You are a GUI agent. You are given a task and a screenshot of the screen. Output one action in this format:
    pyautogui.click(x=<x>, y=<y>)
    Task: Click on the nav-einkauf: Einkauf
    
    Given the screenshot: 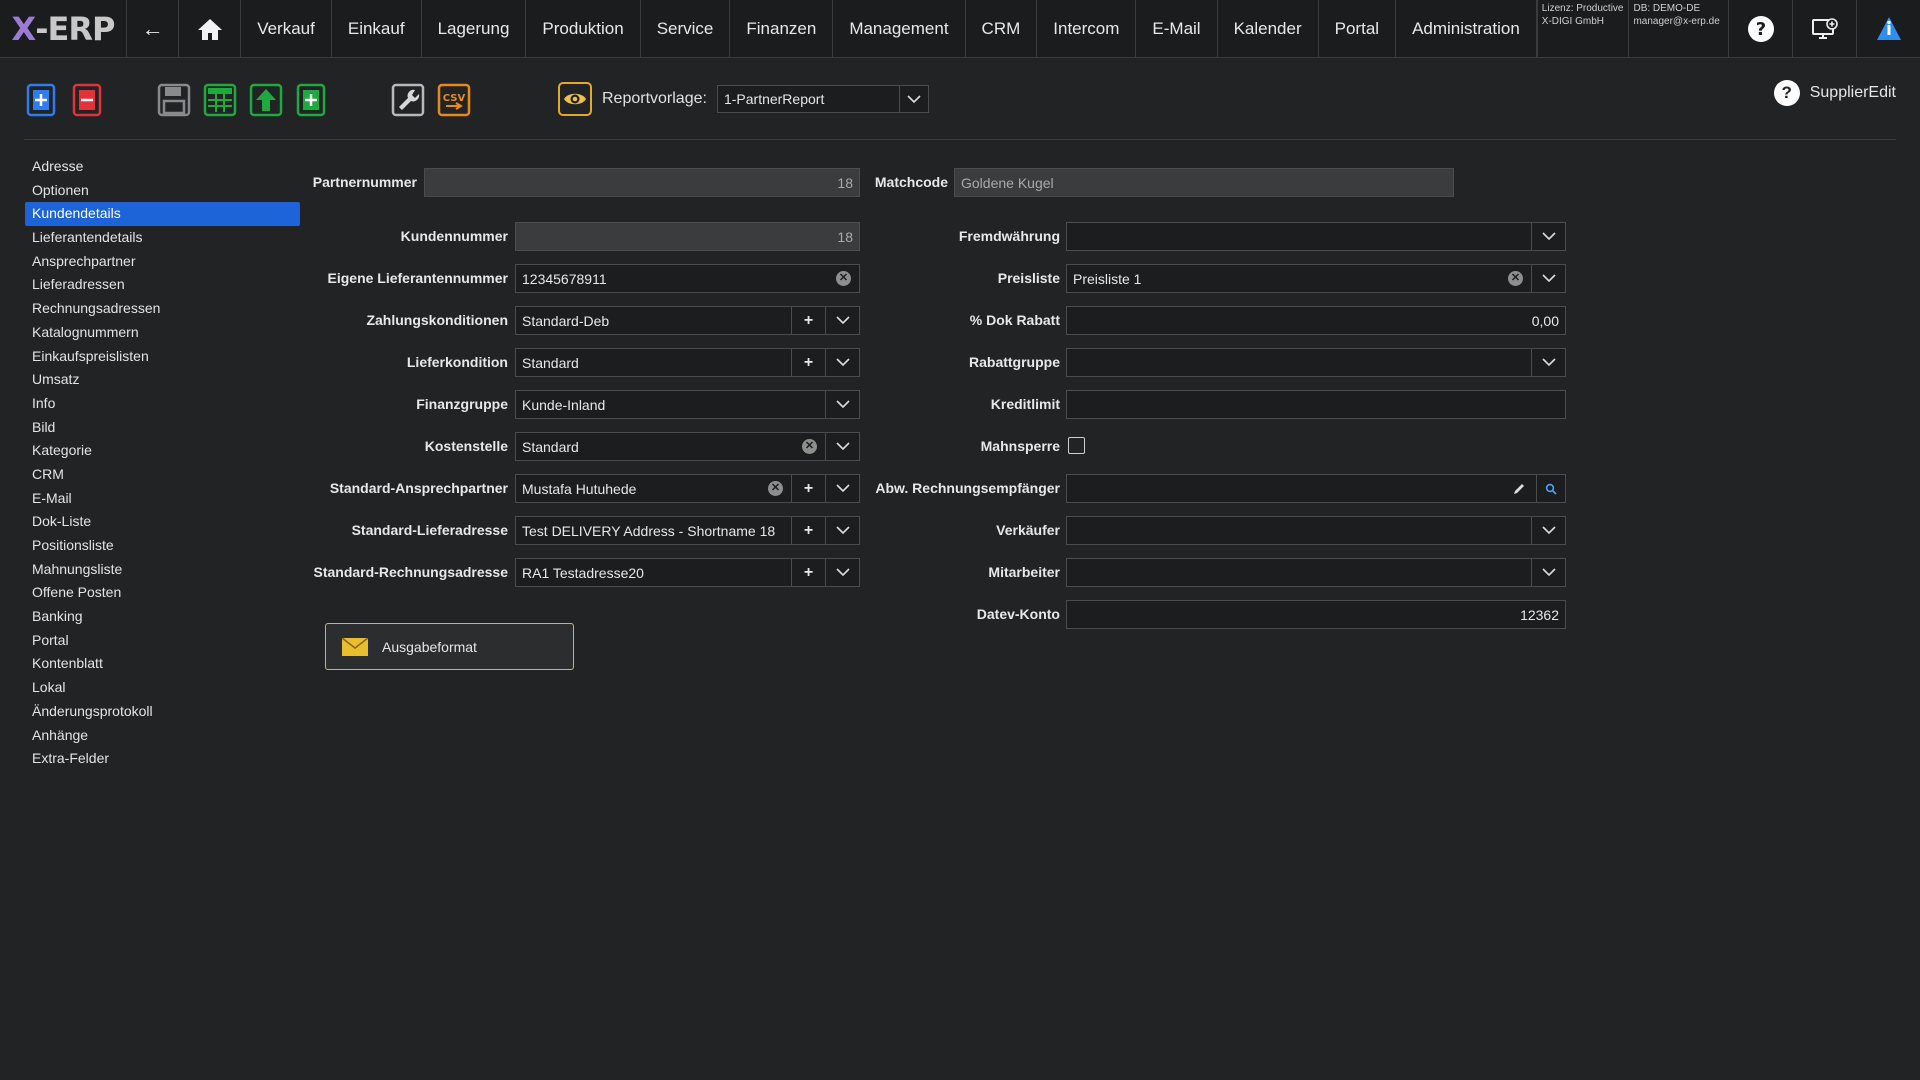 What is the action you would take?
    pyautogui.click(x=377, y=28)
    